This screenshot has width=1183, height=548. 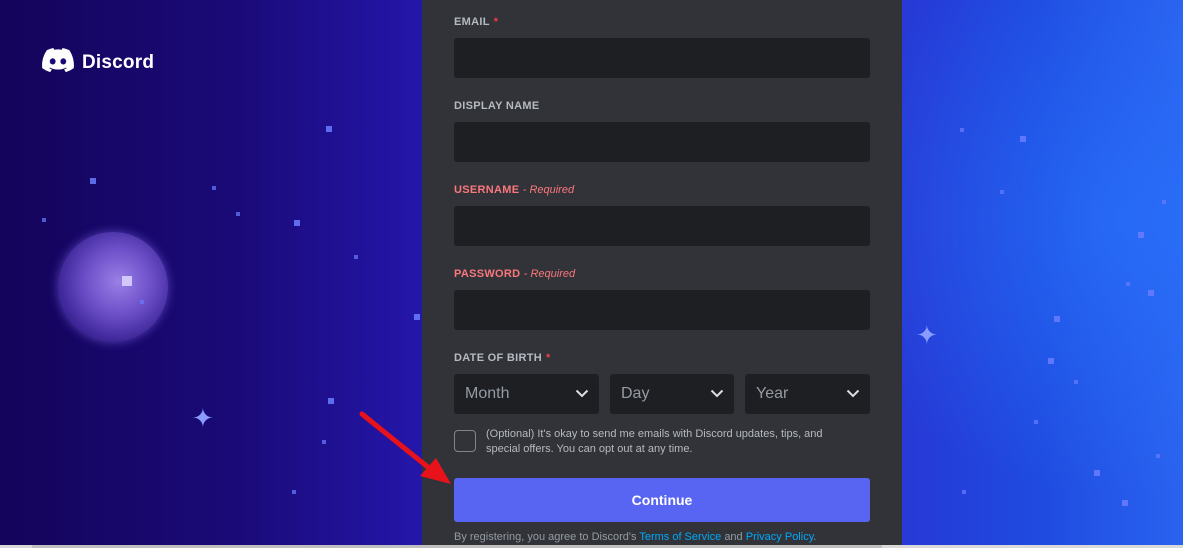 I want to click on day-select: Day, so click(x=672, y=394).